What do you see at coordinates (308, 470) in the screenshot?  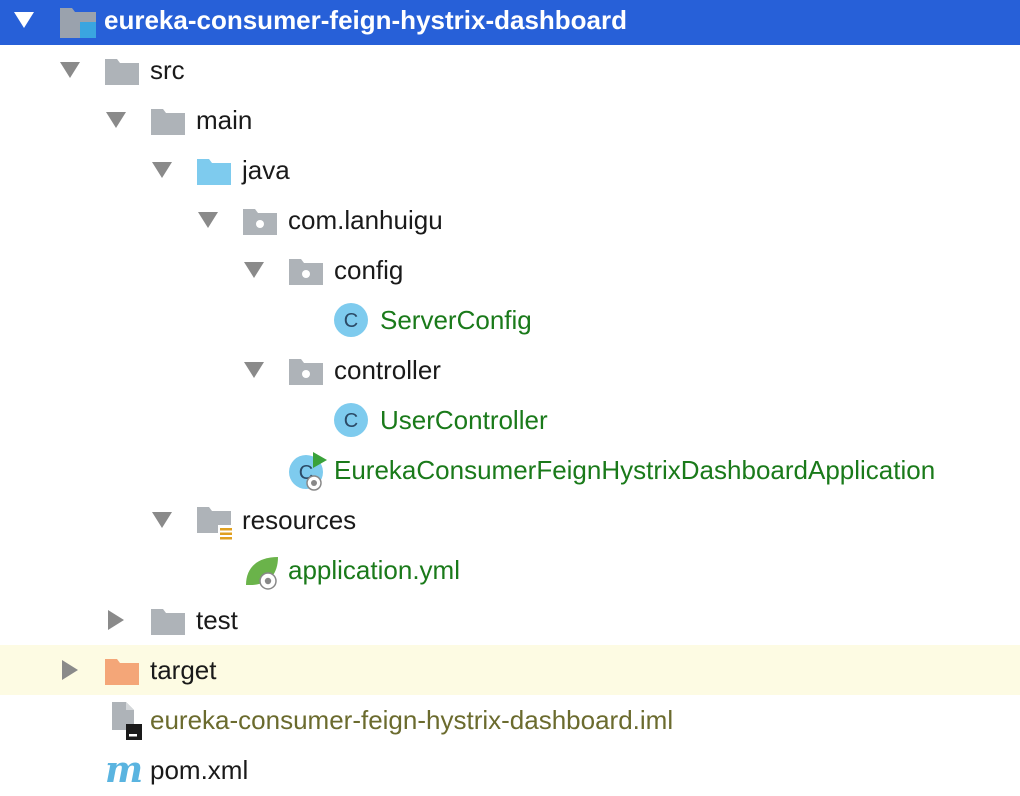 I see `spring-boot-run-class-icon: C` at bounding box center [308, 470].